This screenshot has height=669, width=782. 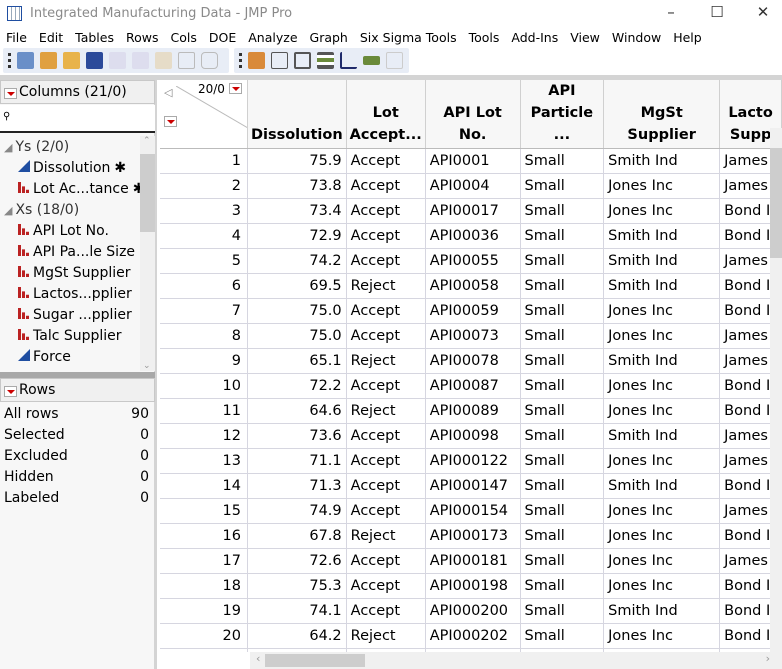 What do you see at coordinates (204, 536) in the screenshot?
I see `row-number: 16` at bounding box center [204, 536].